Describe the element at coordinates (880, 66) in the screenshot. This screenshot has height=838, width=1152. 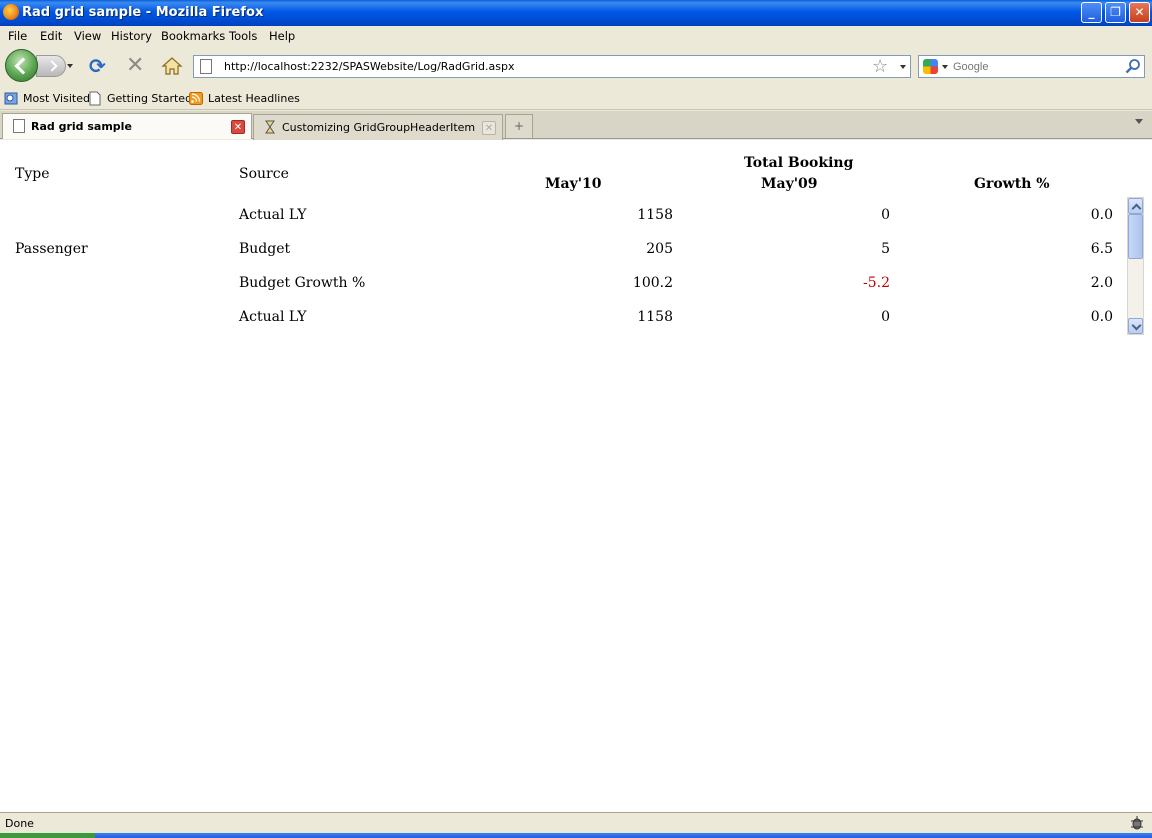
I see `bookmark-star-icon: ☆` at that location.